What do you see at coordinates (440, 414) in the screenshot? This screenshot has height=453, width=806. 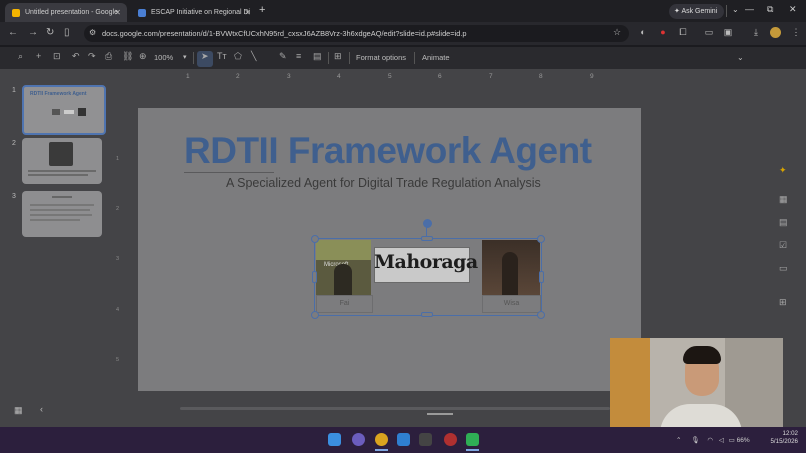 I see `speaker-notes-handle` at bounding box center [440, 414].